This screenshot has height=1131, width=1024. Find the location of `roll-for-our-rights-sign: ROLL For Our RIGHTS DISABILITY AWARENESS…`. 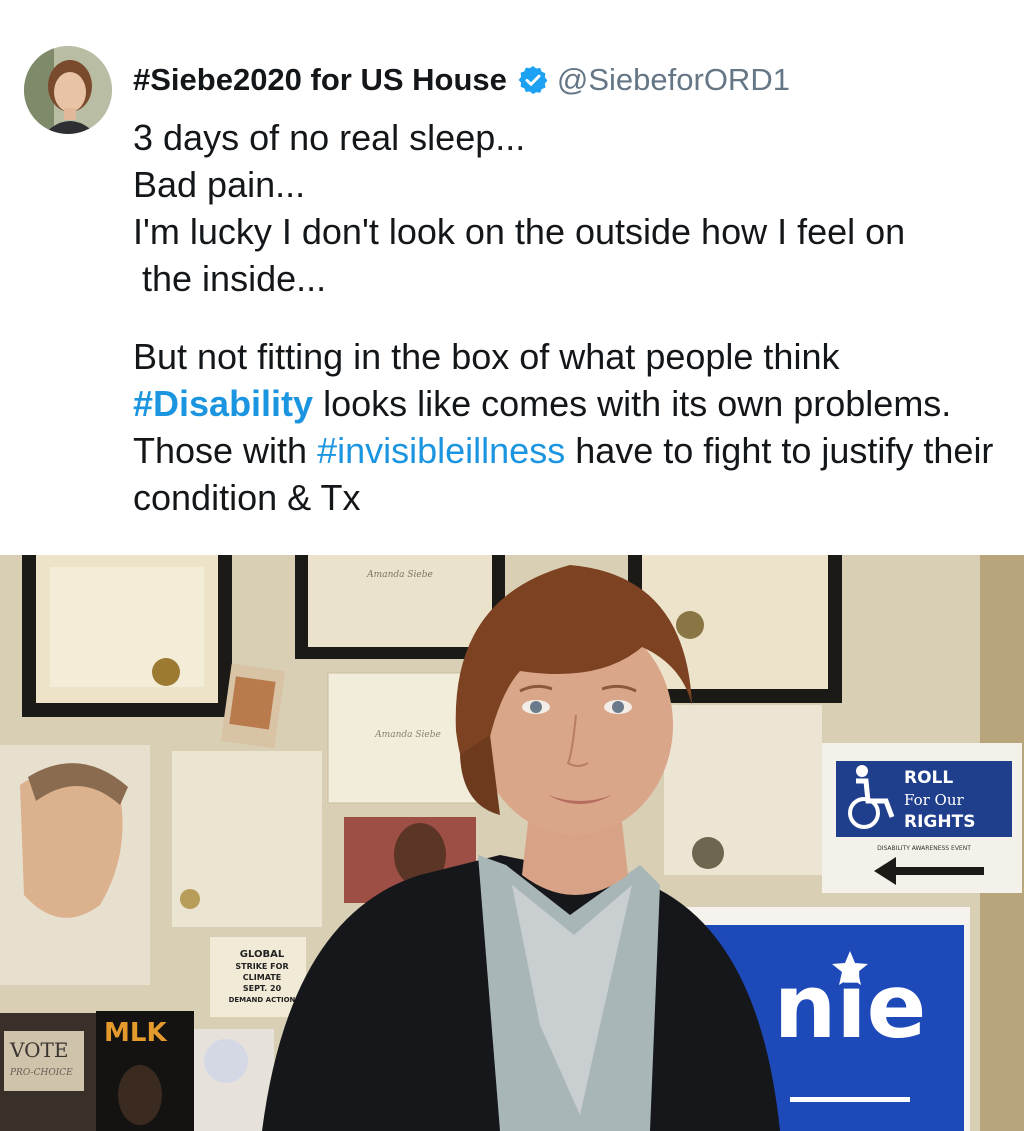

roll-for-our-rights-sign: ROLL For Our RIGHTS DISABILITY AWARENESS… is located at coordinates (922, 818).